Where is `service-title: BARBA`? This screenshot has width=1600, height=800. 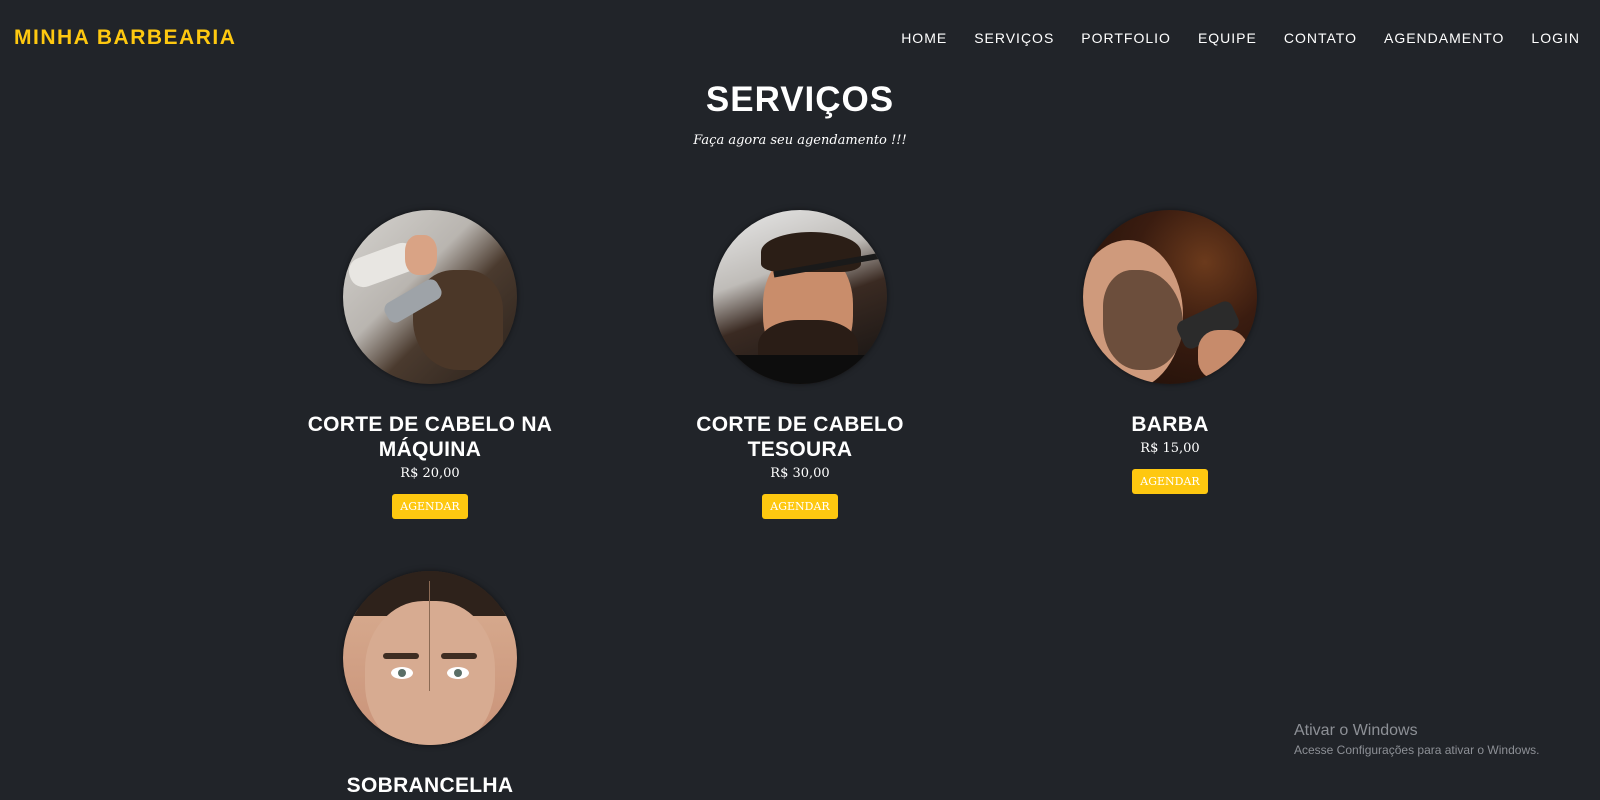 service-title: BARBA is located at coordinates (1170, 424).